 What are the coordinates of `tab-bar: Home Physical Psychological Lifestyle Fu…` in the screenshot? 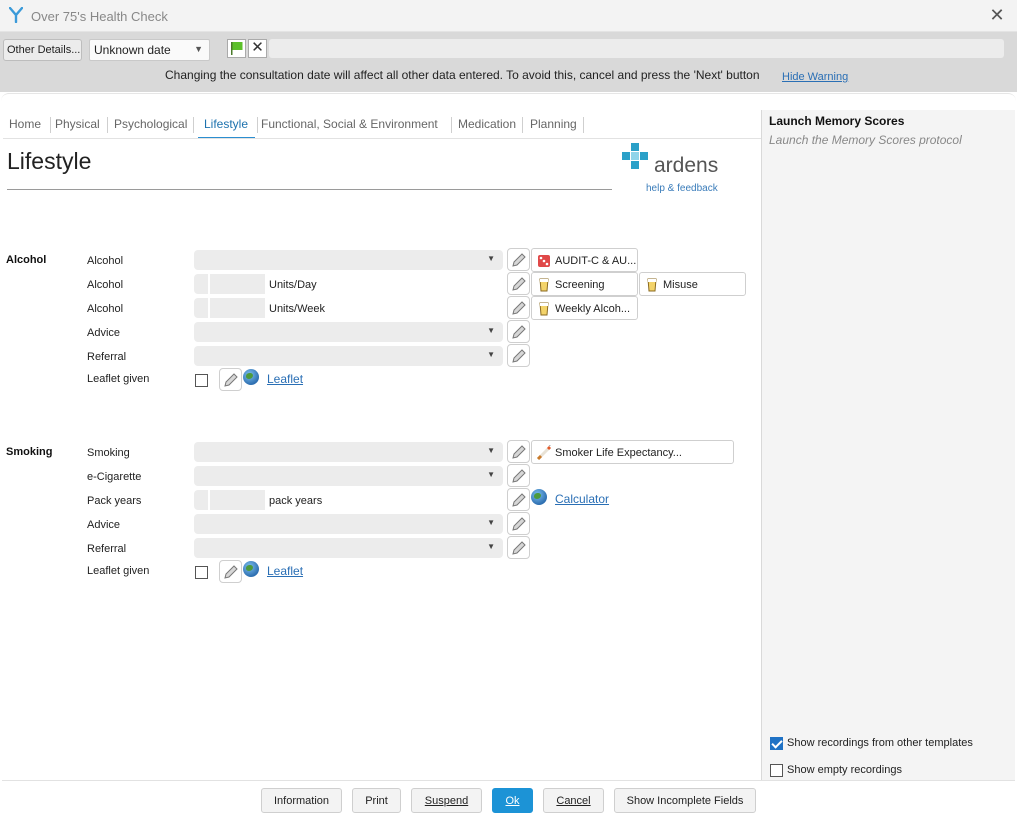 It's located at (381, 124).